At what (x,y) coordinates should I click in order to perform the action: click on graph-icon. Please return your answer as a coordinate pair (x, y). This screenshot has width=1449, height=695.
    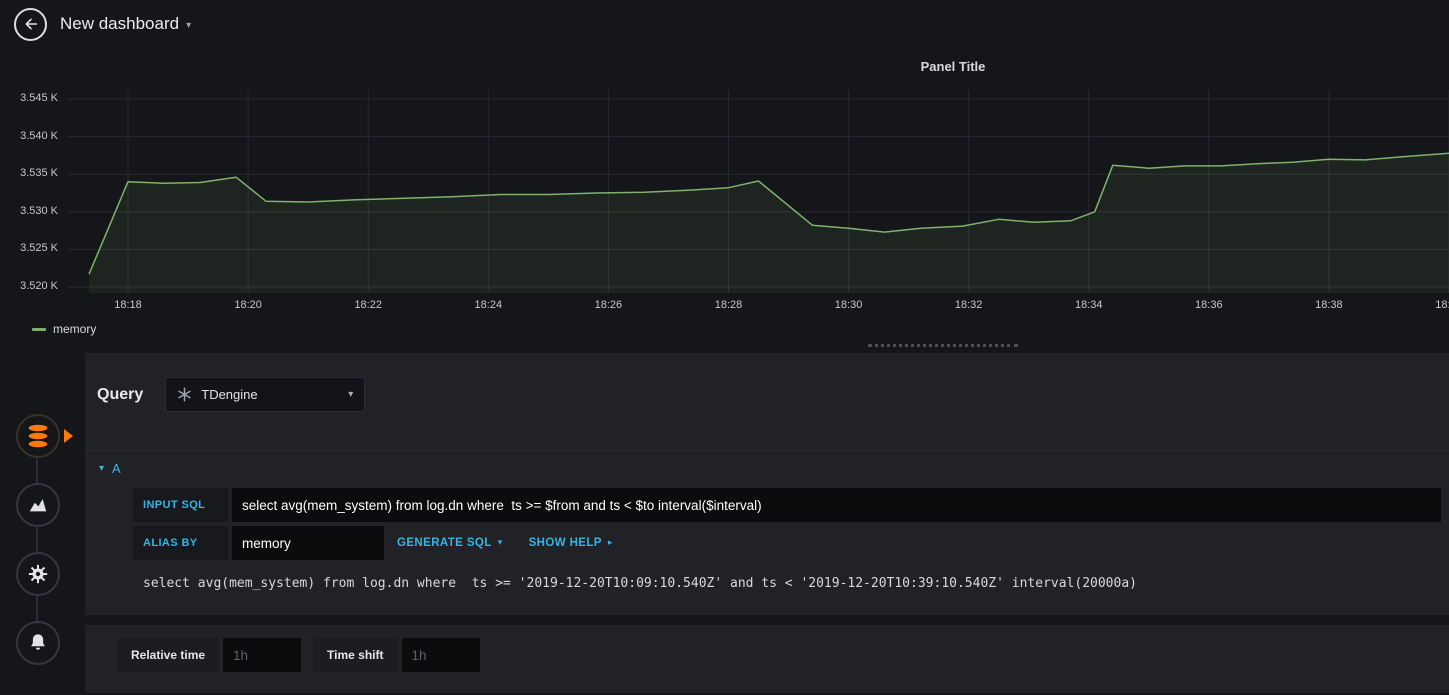
    Looking at the image, I should click on (37, 505).